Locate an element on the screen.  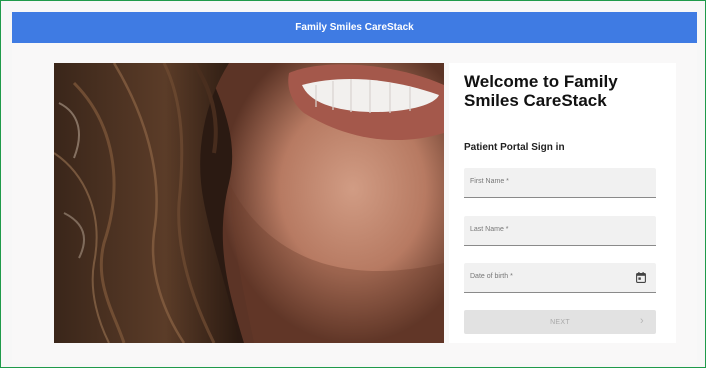
calendar-icon is located at coordinates (641, 277).